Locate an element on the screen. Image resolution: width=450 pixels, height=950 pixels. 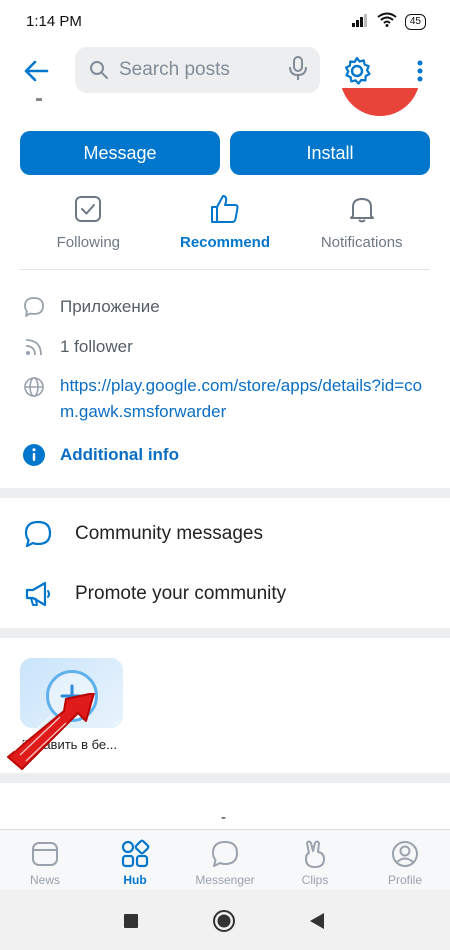
info-additional: Additional info is located at coordinates (89, 455).